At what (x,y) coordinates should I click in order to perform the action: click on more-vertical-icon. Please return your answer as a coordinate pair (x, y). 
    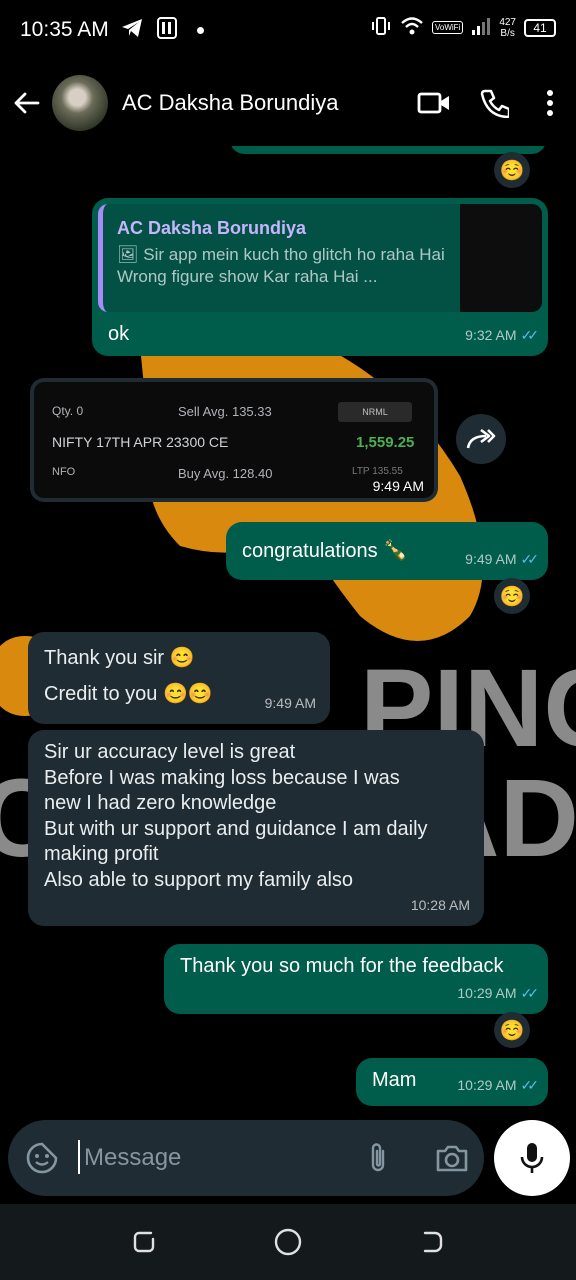
    Looking at the image, I should click on (550, 103).